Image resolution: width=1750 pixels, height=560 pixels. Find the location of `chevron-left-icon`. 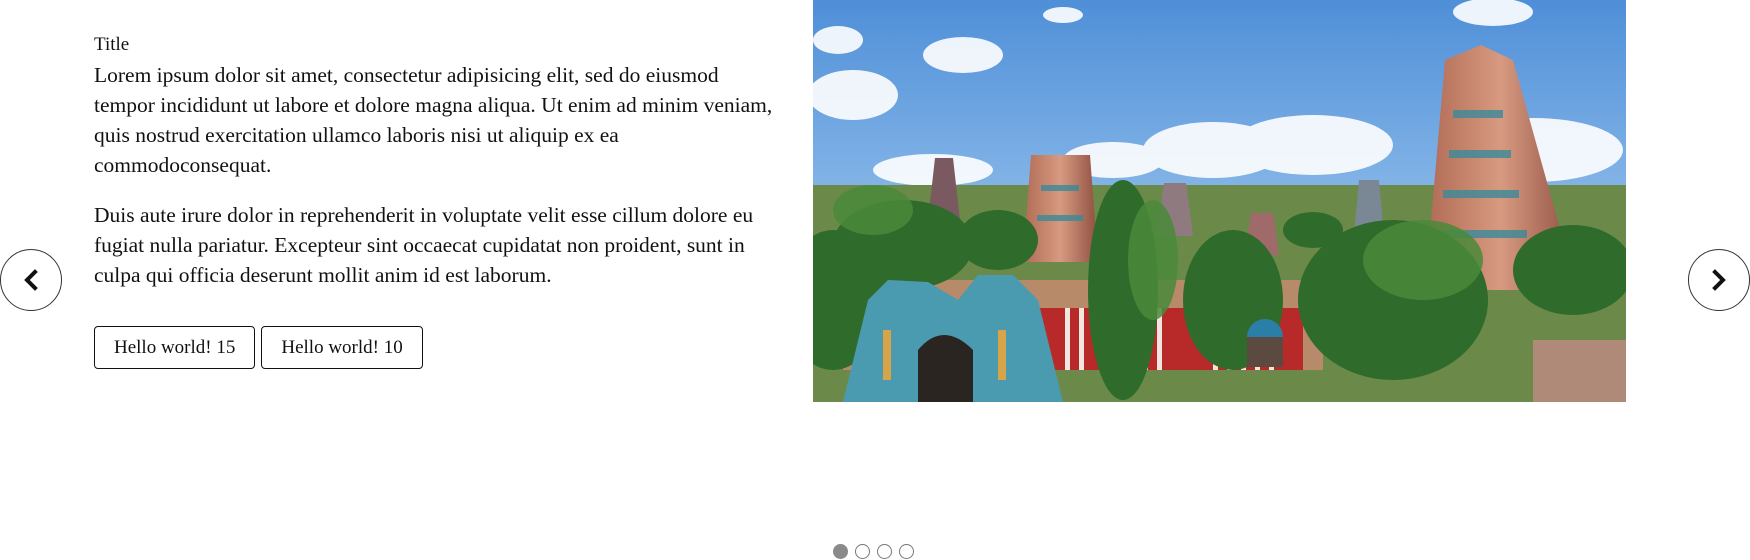

chevron-left-icon is located at coordinates (31, 280).